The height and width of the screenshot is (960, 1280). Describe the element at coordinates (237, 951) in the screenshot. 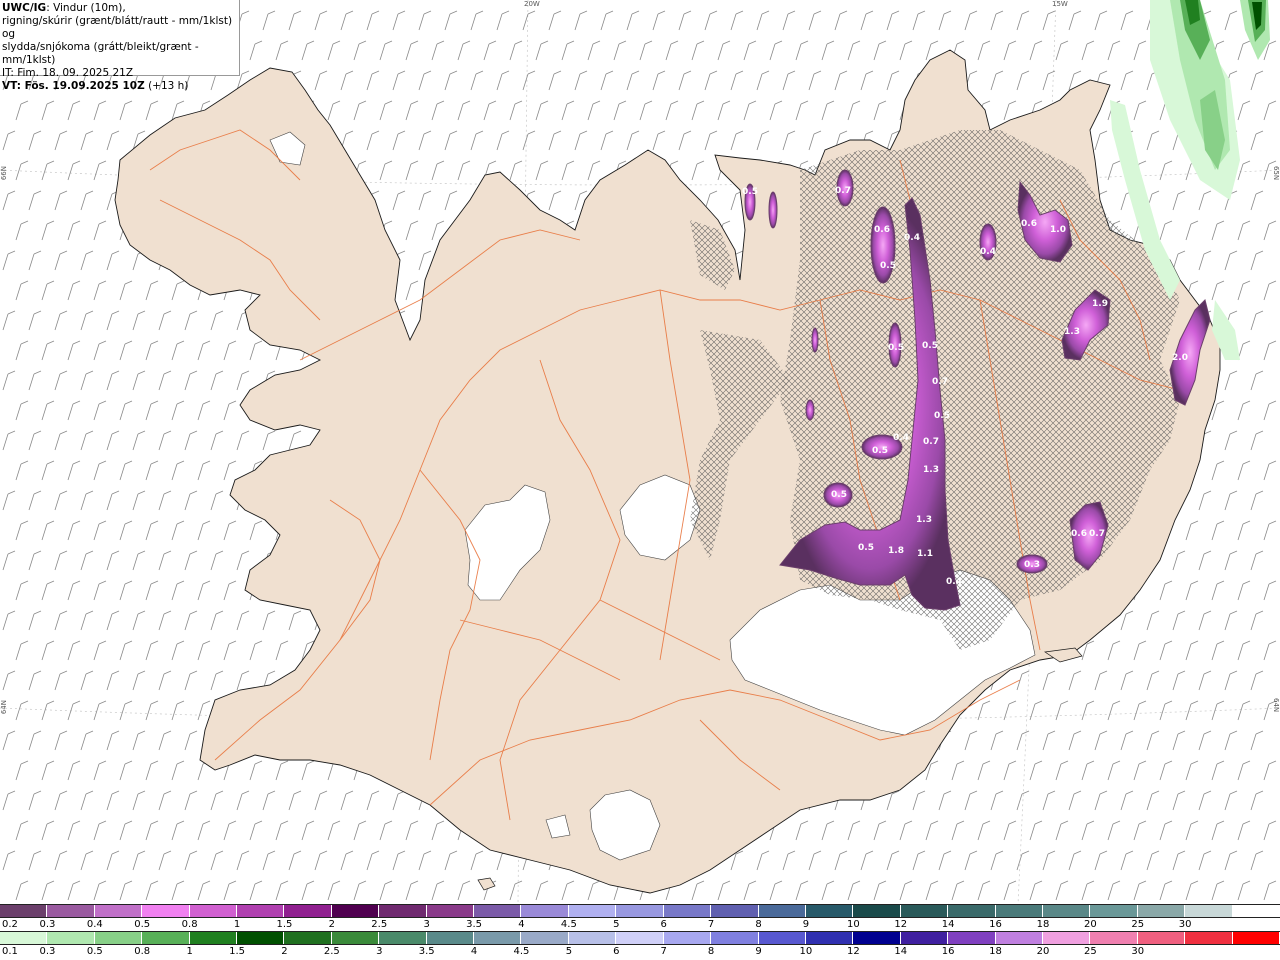

I see `legend-label: 1.5` at that location.